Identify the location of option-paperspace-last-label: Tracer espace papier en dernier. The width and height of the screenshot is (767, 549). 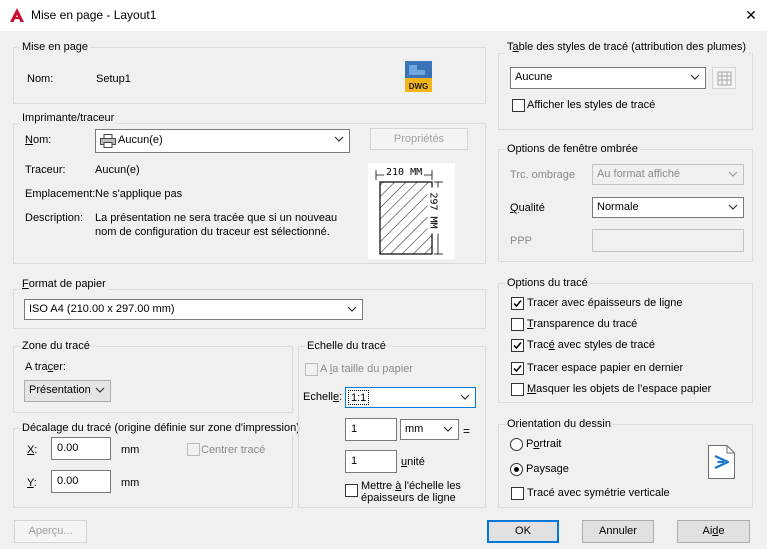
(605, 368).